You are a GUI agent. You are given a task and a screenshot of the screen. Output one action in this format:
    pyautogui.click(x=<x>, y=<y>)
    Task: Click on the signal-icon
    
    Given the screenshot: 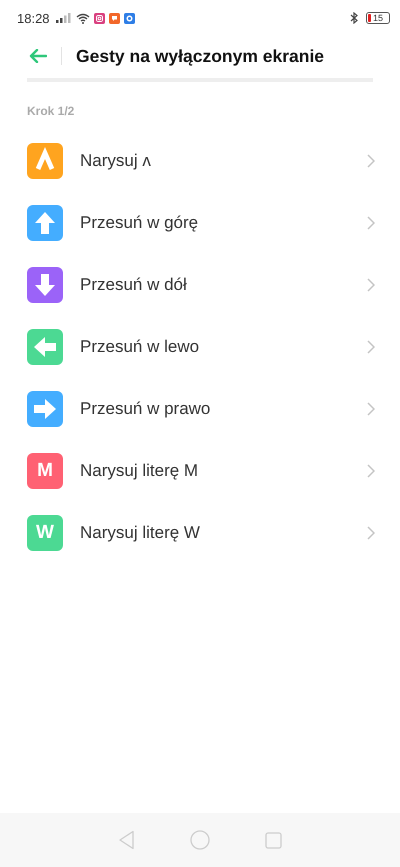 What is the action you would take?
    pyautogui.click(x=64, y=18)
    